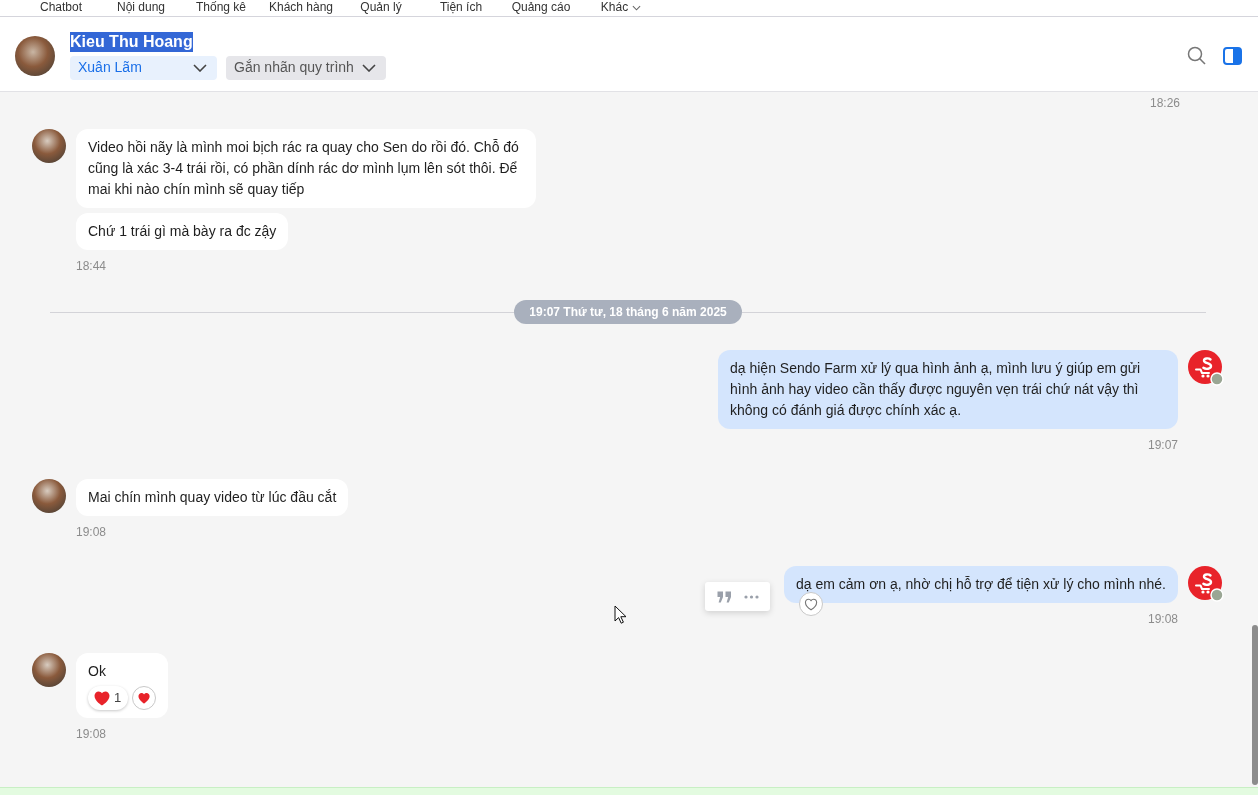  Describe the element at coordinates (936, 389) in the screenshot. I see `message-text: dạ hiện Sendo Farm xử lý qua hình ảnh ạ, mình lưu ý giúp em gửi hình ảnh hay video cần thấy được nguyên vẹn trái chứ nát vậy thì không có đánh giá được chính xác ạ.` at that location.